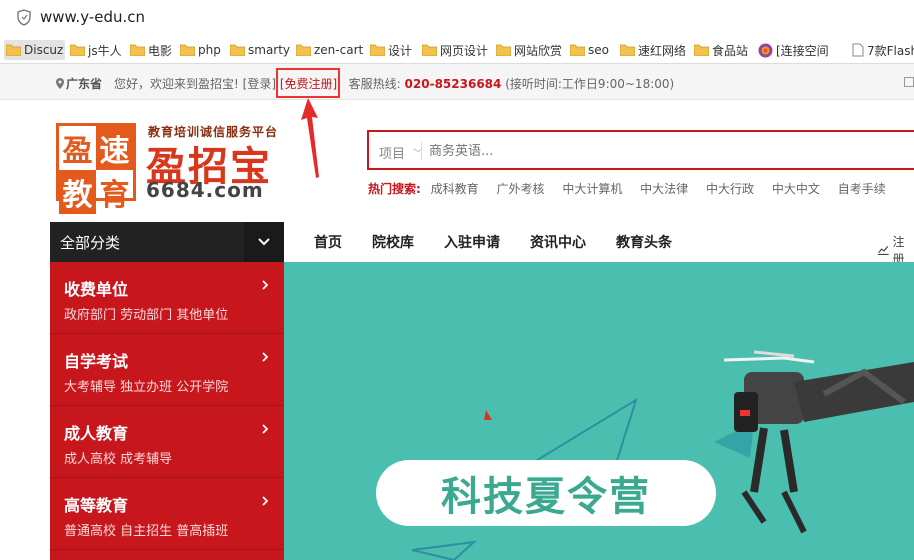 The width and height of the screenshot is (914, 560). Describe the element at coordinates (558, 242) in the screenshot. I see `nav-news: 资讯中心` at that location.